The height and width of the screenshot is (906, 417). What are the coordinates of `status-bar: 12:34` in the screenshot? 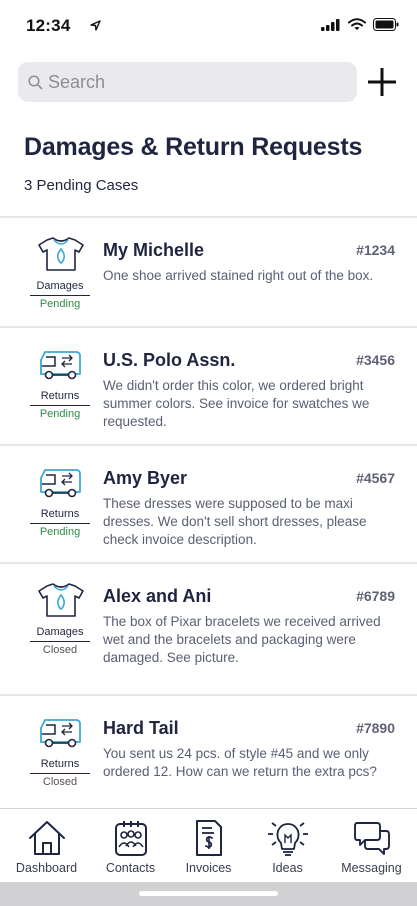 It's located at (208, 25).